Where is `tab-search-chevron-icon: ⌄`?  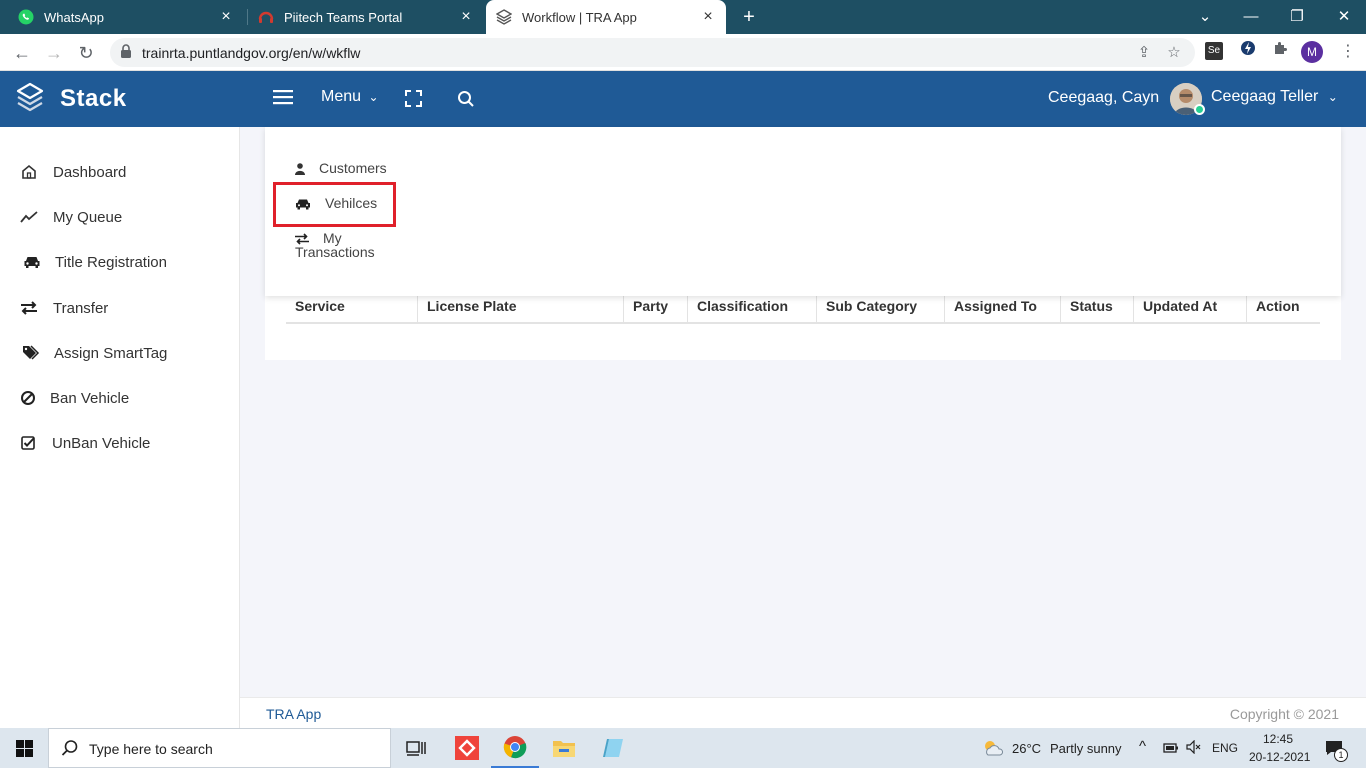 tab-search-chevron-icon: ⌄ is located at coordinates (1205, 17).